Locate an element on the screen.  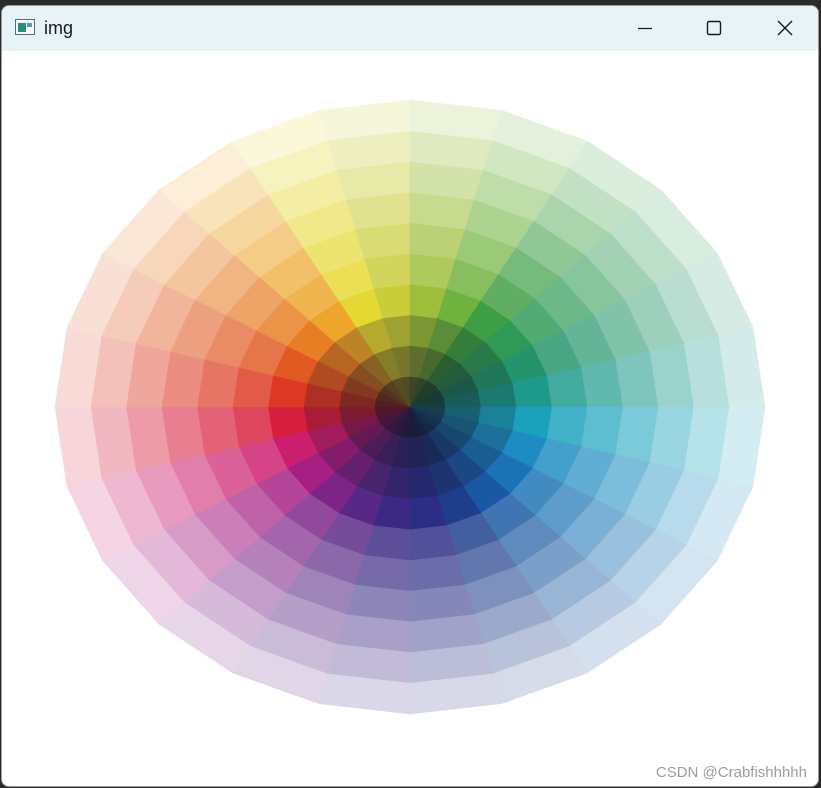
maximize-icon is located at coordinates (714, 28).